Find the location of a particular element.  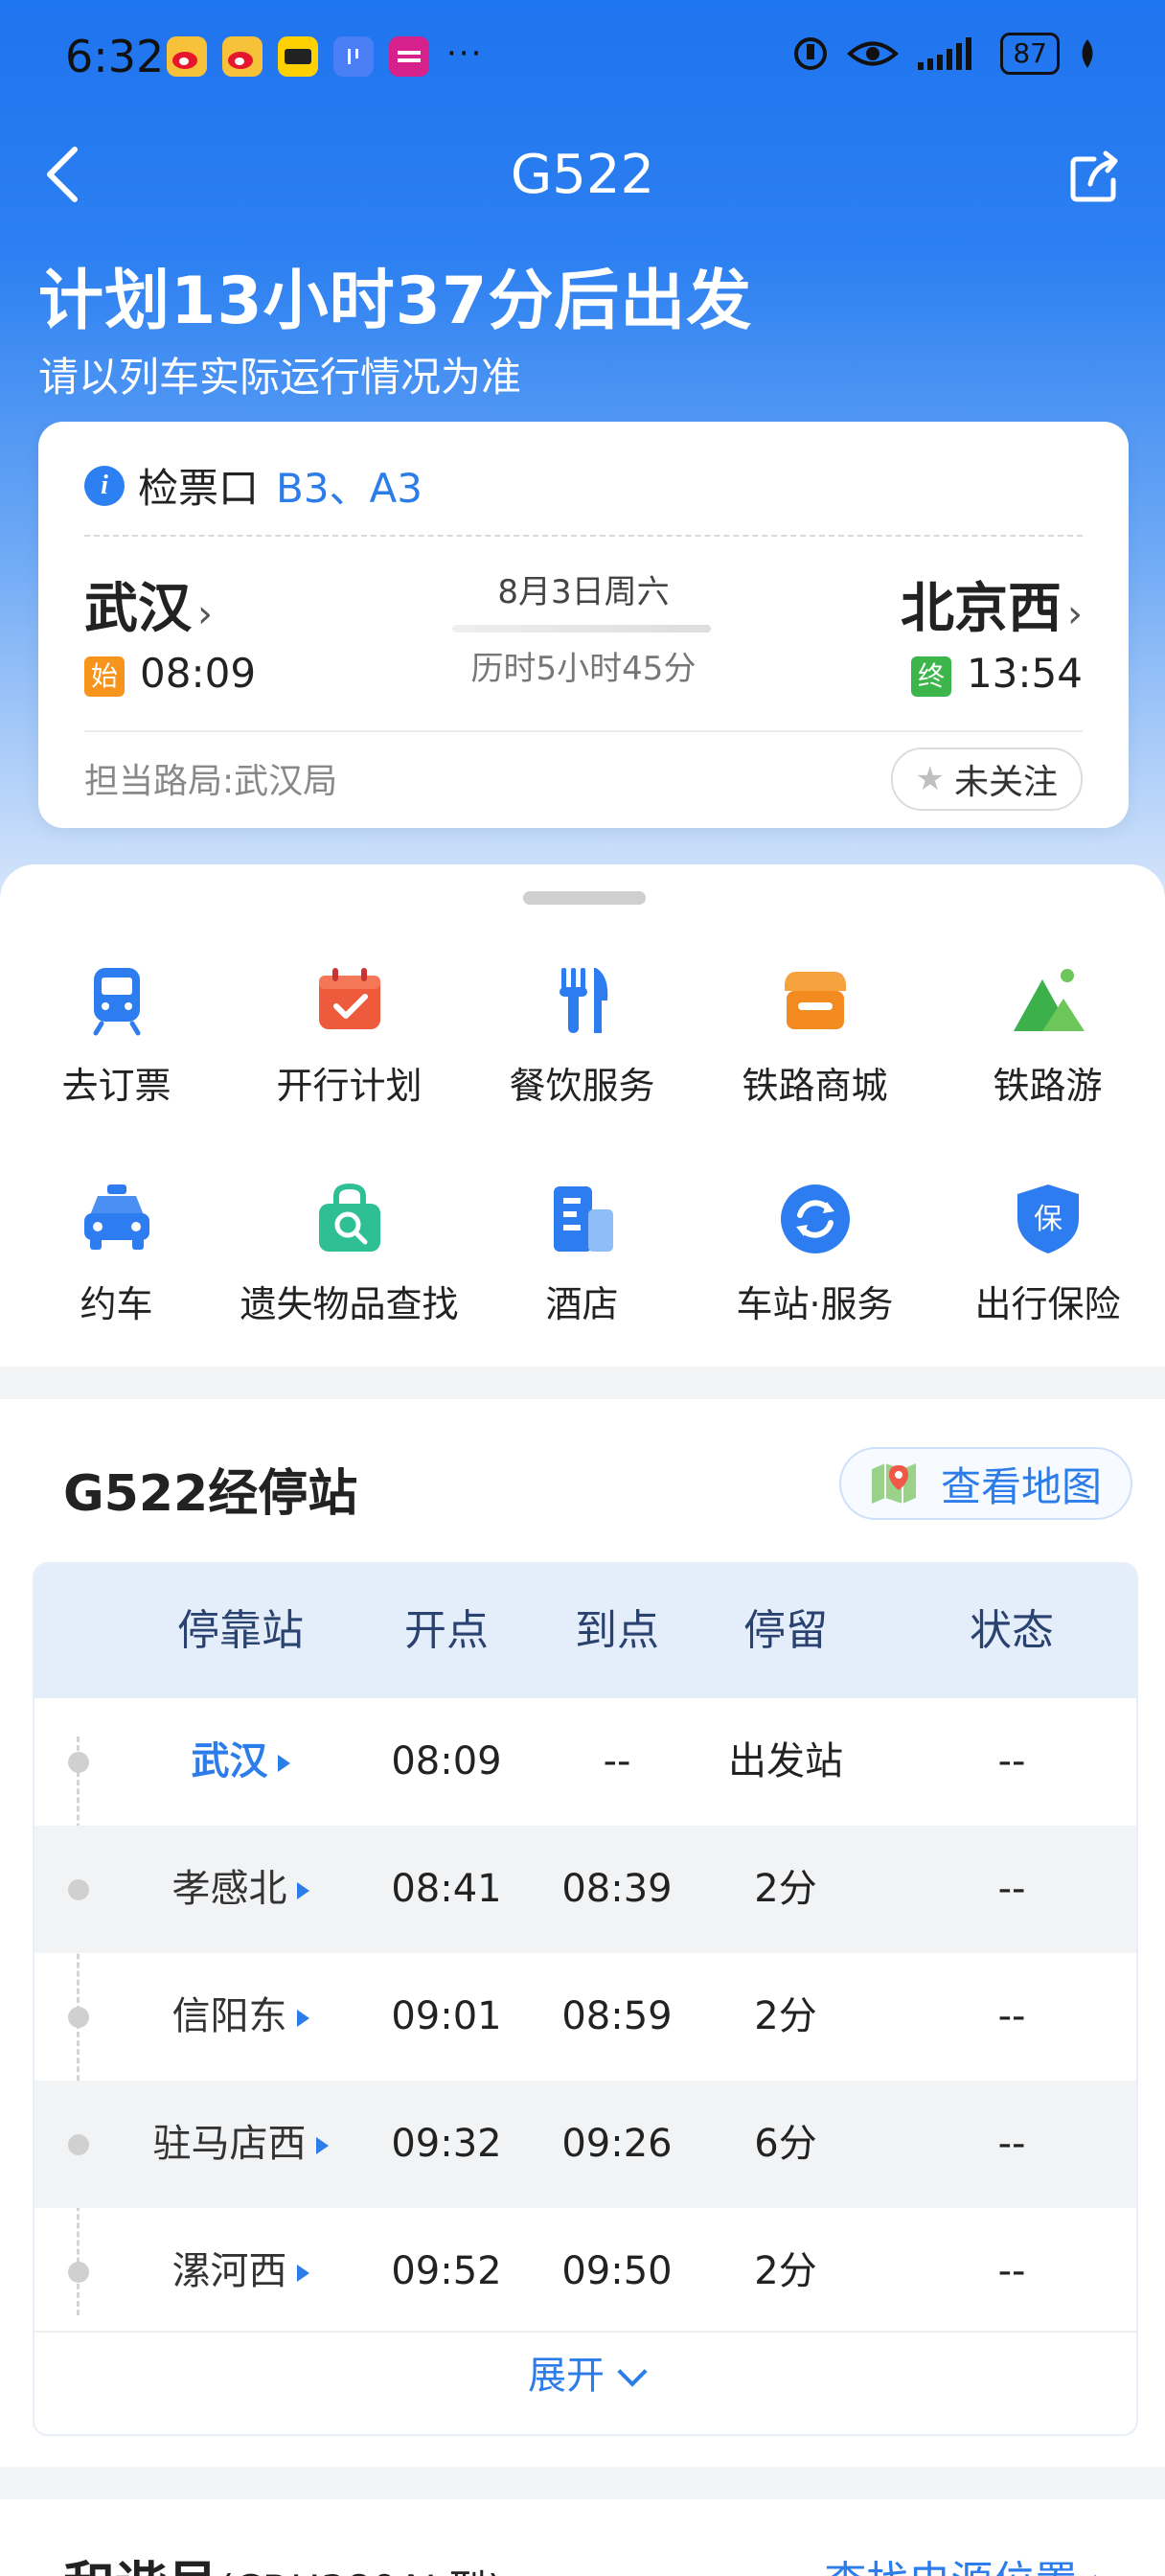

stop-arrive: 09:26 is located at coordinates (617, 2144).